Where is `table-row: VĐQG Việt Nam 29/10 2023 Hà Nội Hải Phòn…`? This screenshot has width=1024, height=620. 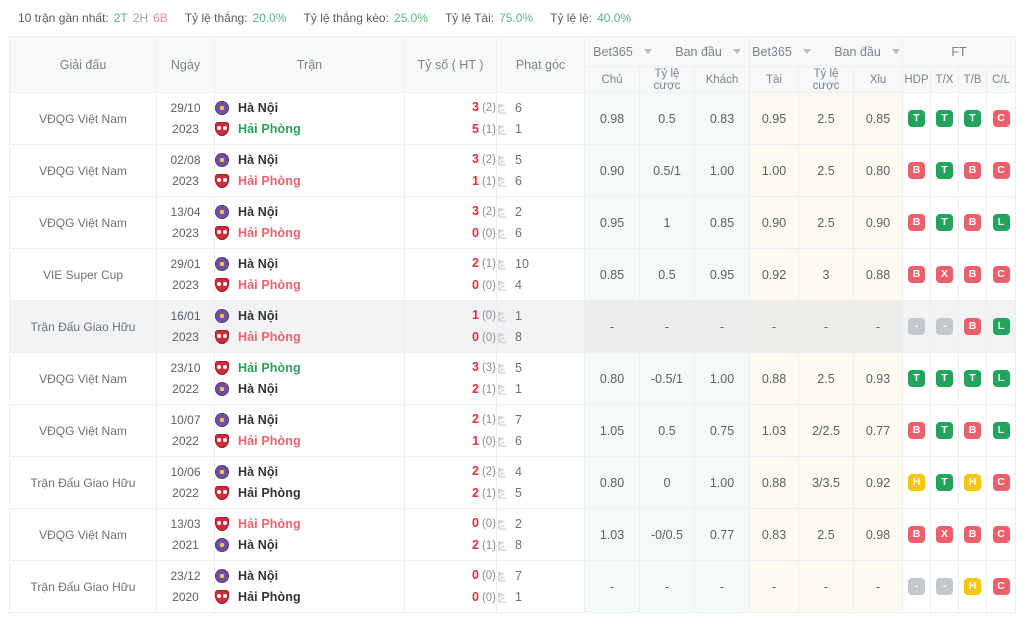
table-row: VĐQG Việt Nam 29/10 2023 Hà Nội Hải Phòn… is located at coordinates (513, 118).